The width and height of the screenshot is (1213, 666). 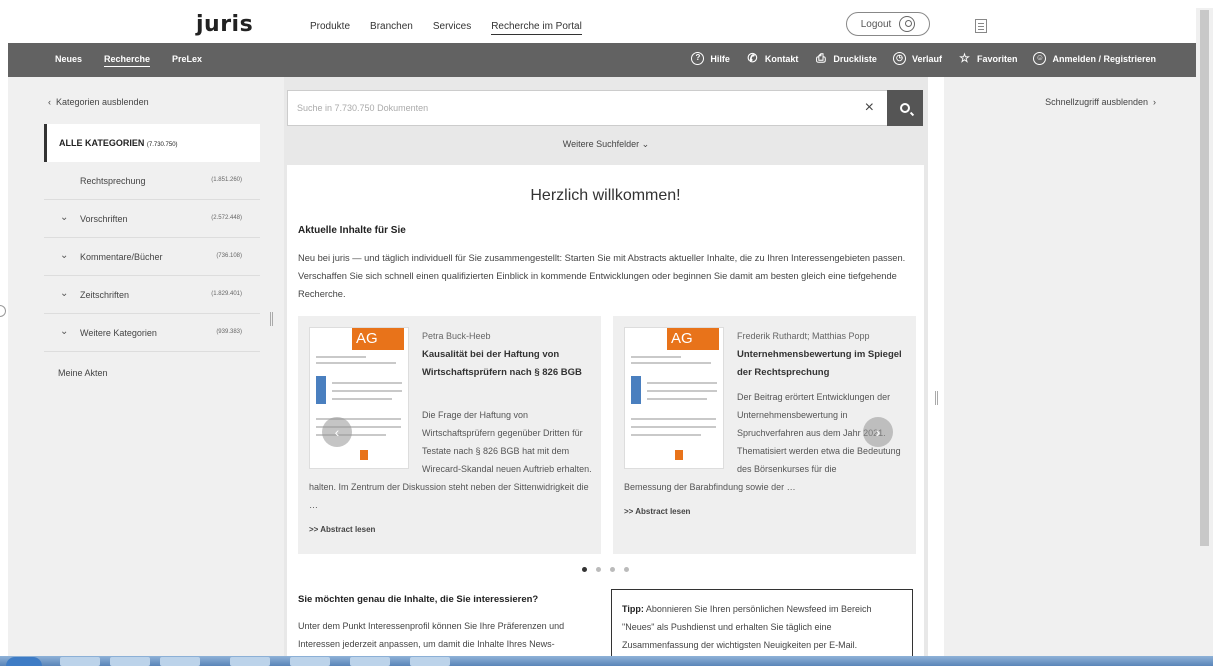 I want to click on category-label: Kommentare/Bücher, so click(x=121, y=257).